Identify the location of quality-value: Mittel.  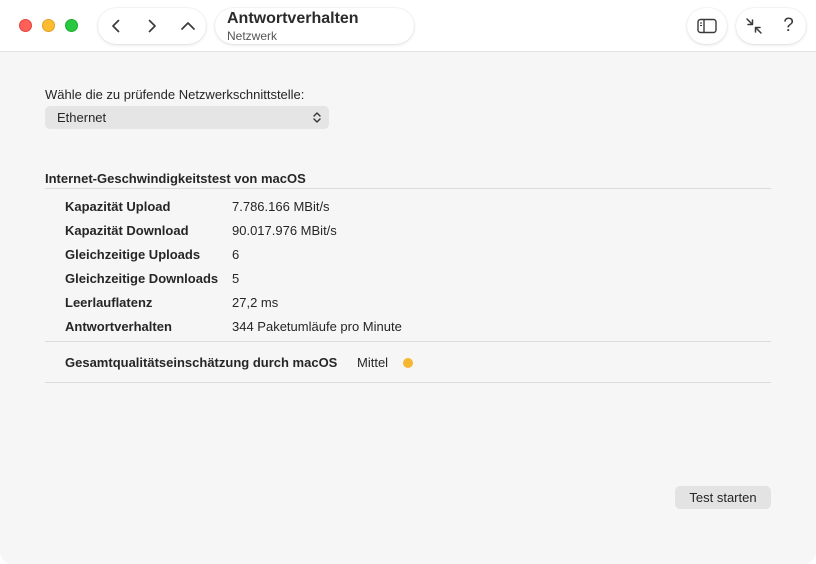
(373, 362).